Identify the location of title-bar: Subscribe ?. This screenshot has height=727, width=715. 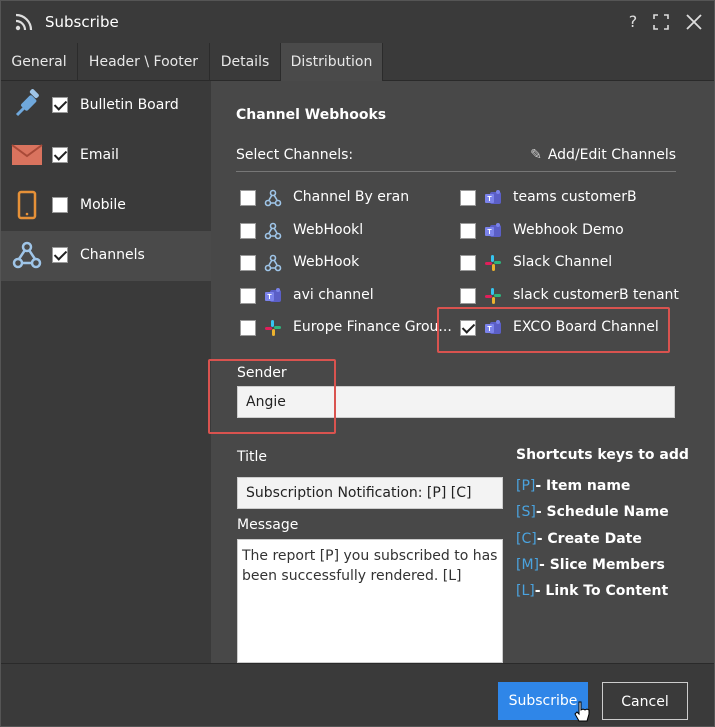
(357, 22).